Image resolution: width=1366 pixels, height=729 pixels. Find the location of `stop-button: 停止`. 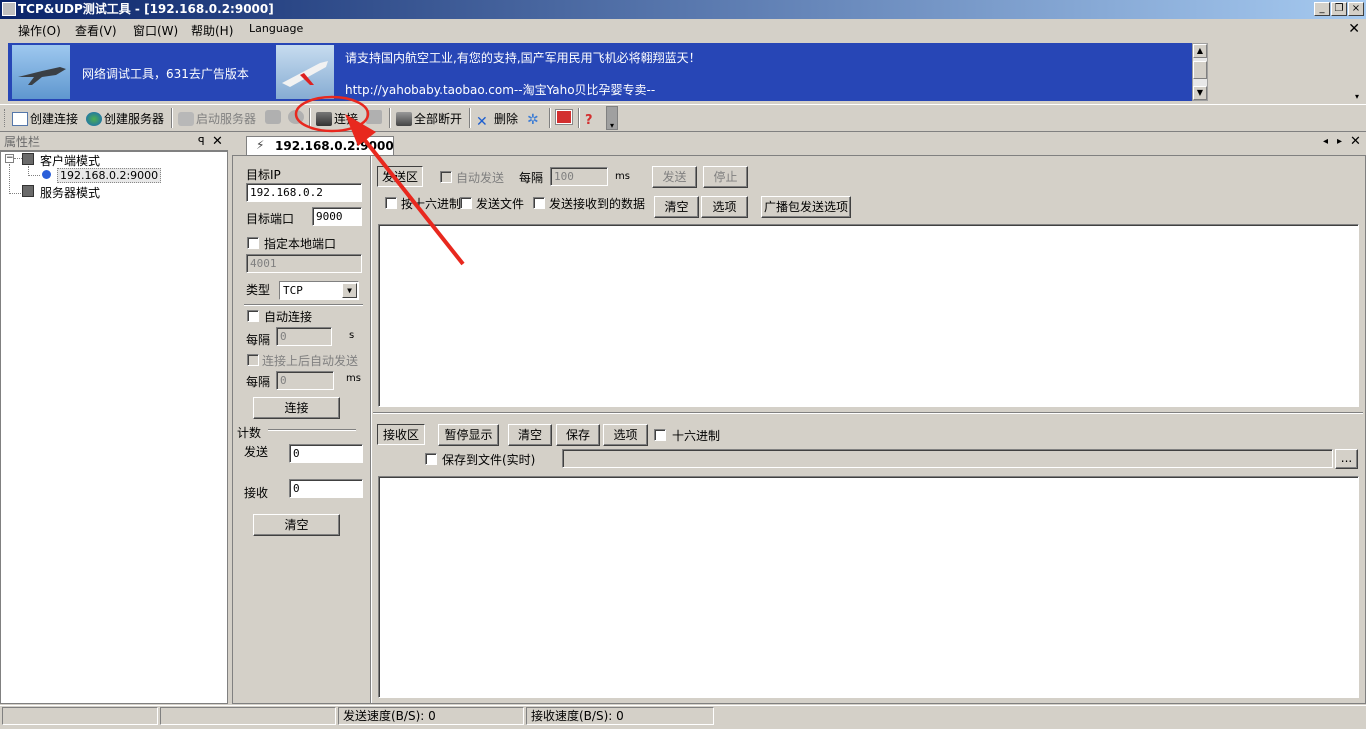

stop-button: 停止 is located at coordinates (725, 177).